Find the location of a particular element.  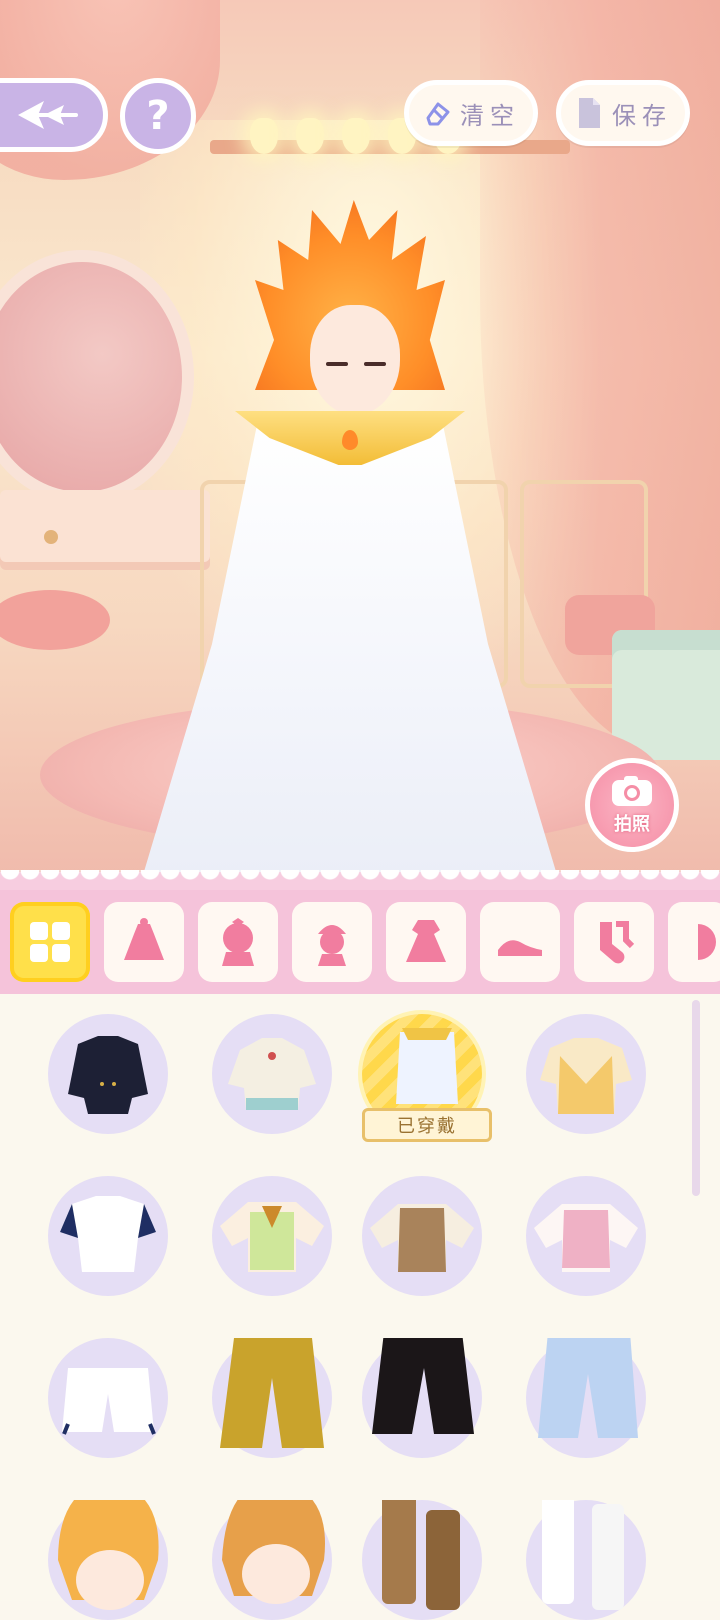

item-white-navy-tshirt is located at coordinates (108, 1236).